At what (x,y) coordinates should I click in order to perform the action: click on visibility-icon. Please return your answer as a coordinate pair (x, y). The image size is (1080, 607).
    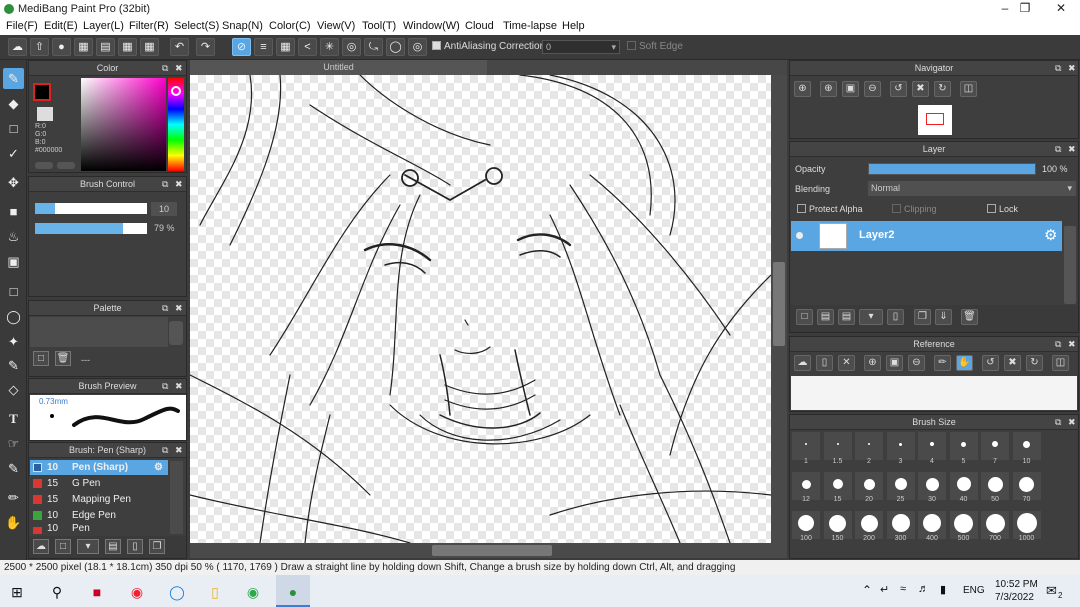
    Looking at the image, I should click on (799, 235).